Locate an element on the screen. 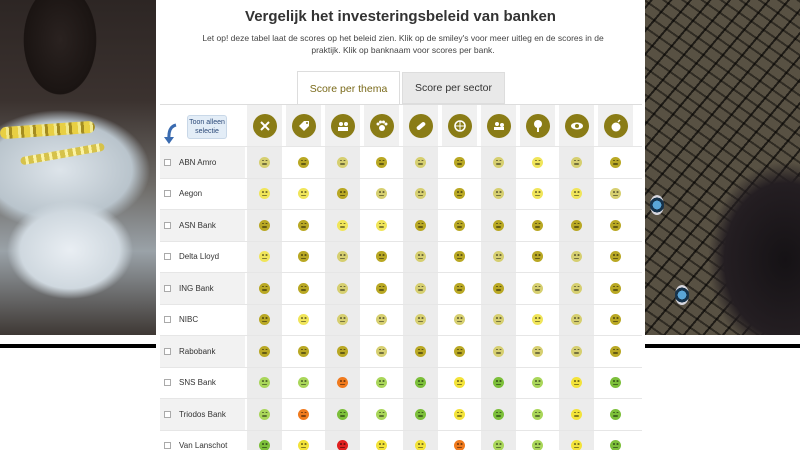  bank-name-link: ING Bank is located at coordinates (196, 288).